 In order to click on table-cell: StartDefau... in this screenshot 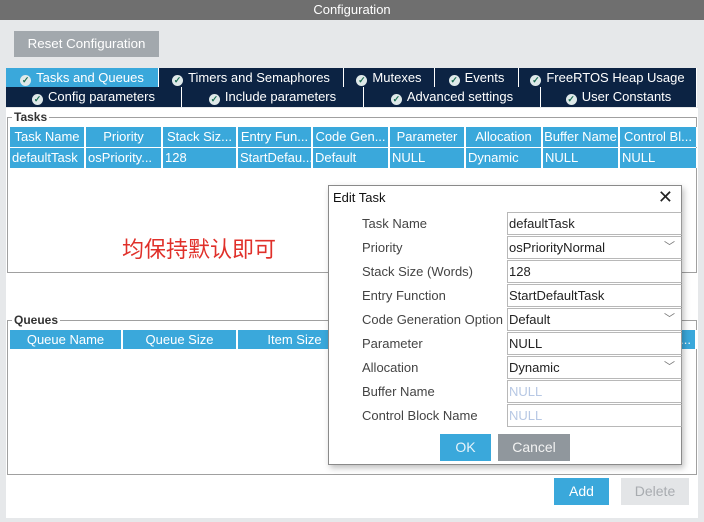, I will do `click(275, 158)`.